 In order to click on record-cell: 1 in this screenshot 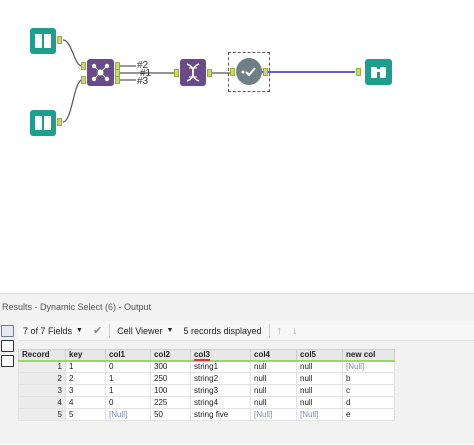, I will do `click(42, 366)`.